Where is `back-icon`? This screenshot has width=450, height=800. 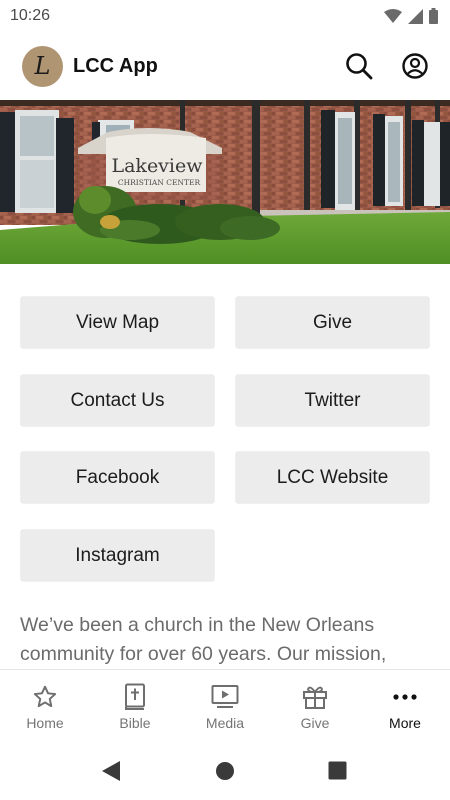 back-icon is located at coordinates (111, 771).